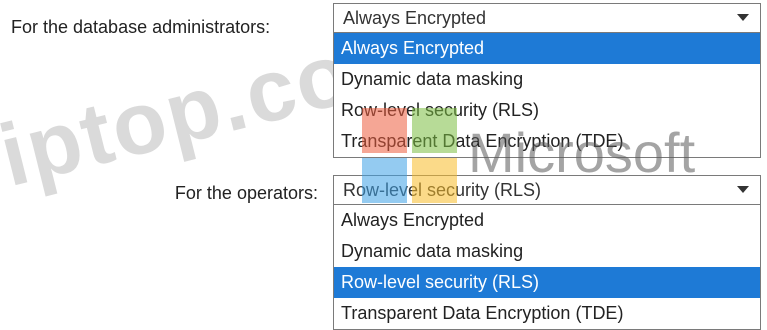  I want to click on operators-selected-value: Row-level security (RLS), so click(442, 190).